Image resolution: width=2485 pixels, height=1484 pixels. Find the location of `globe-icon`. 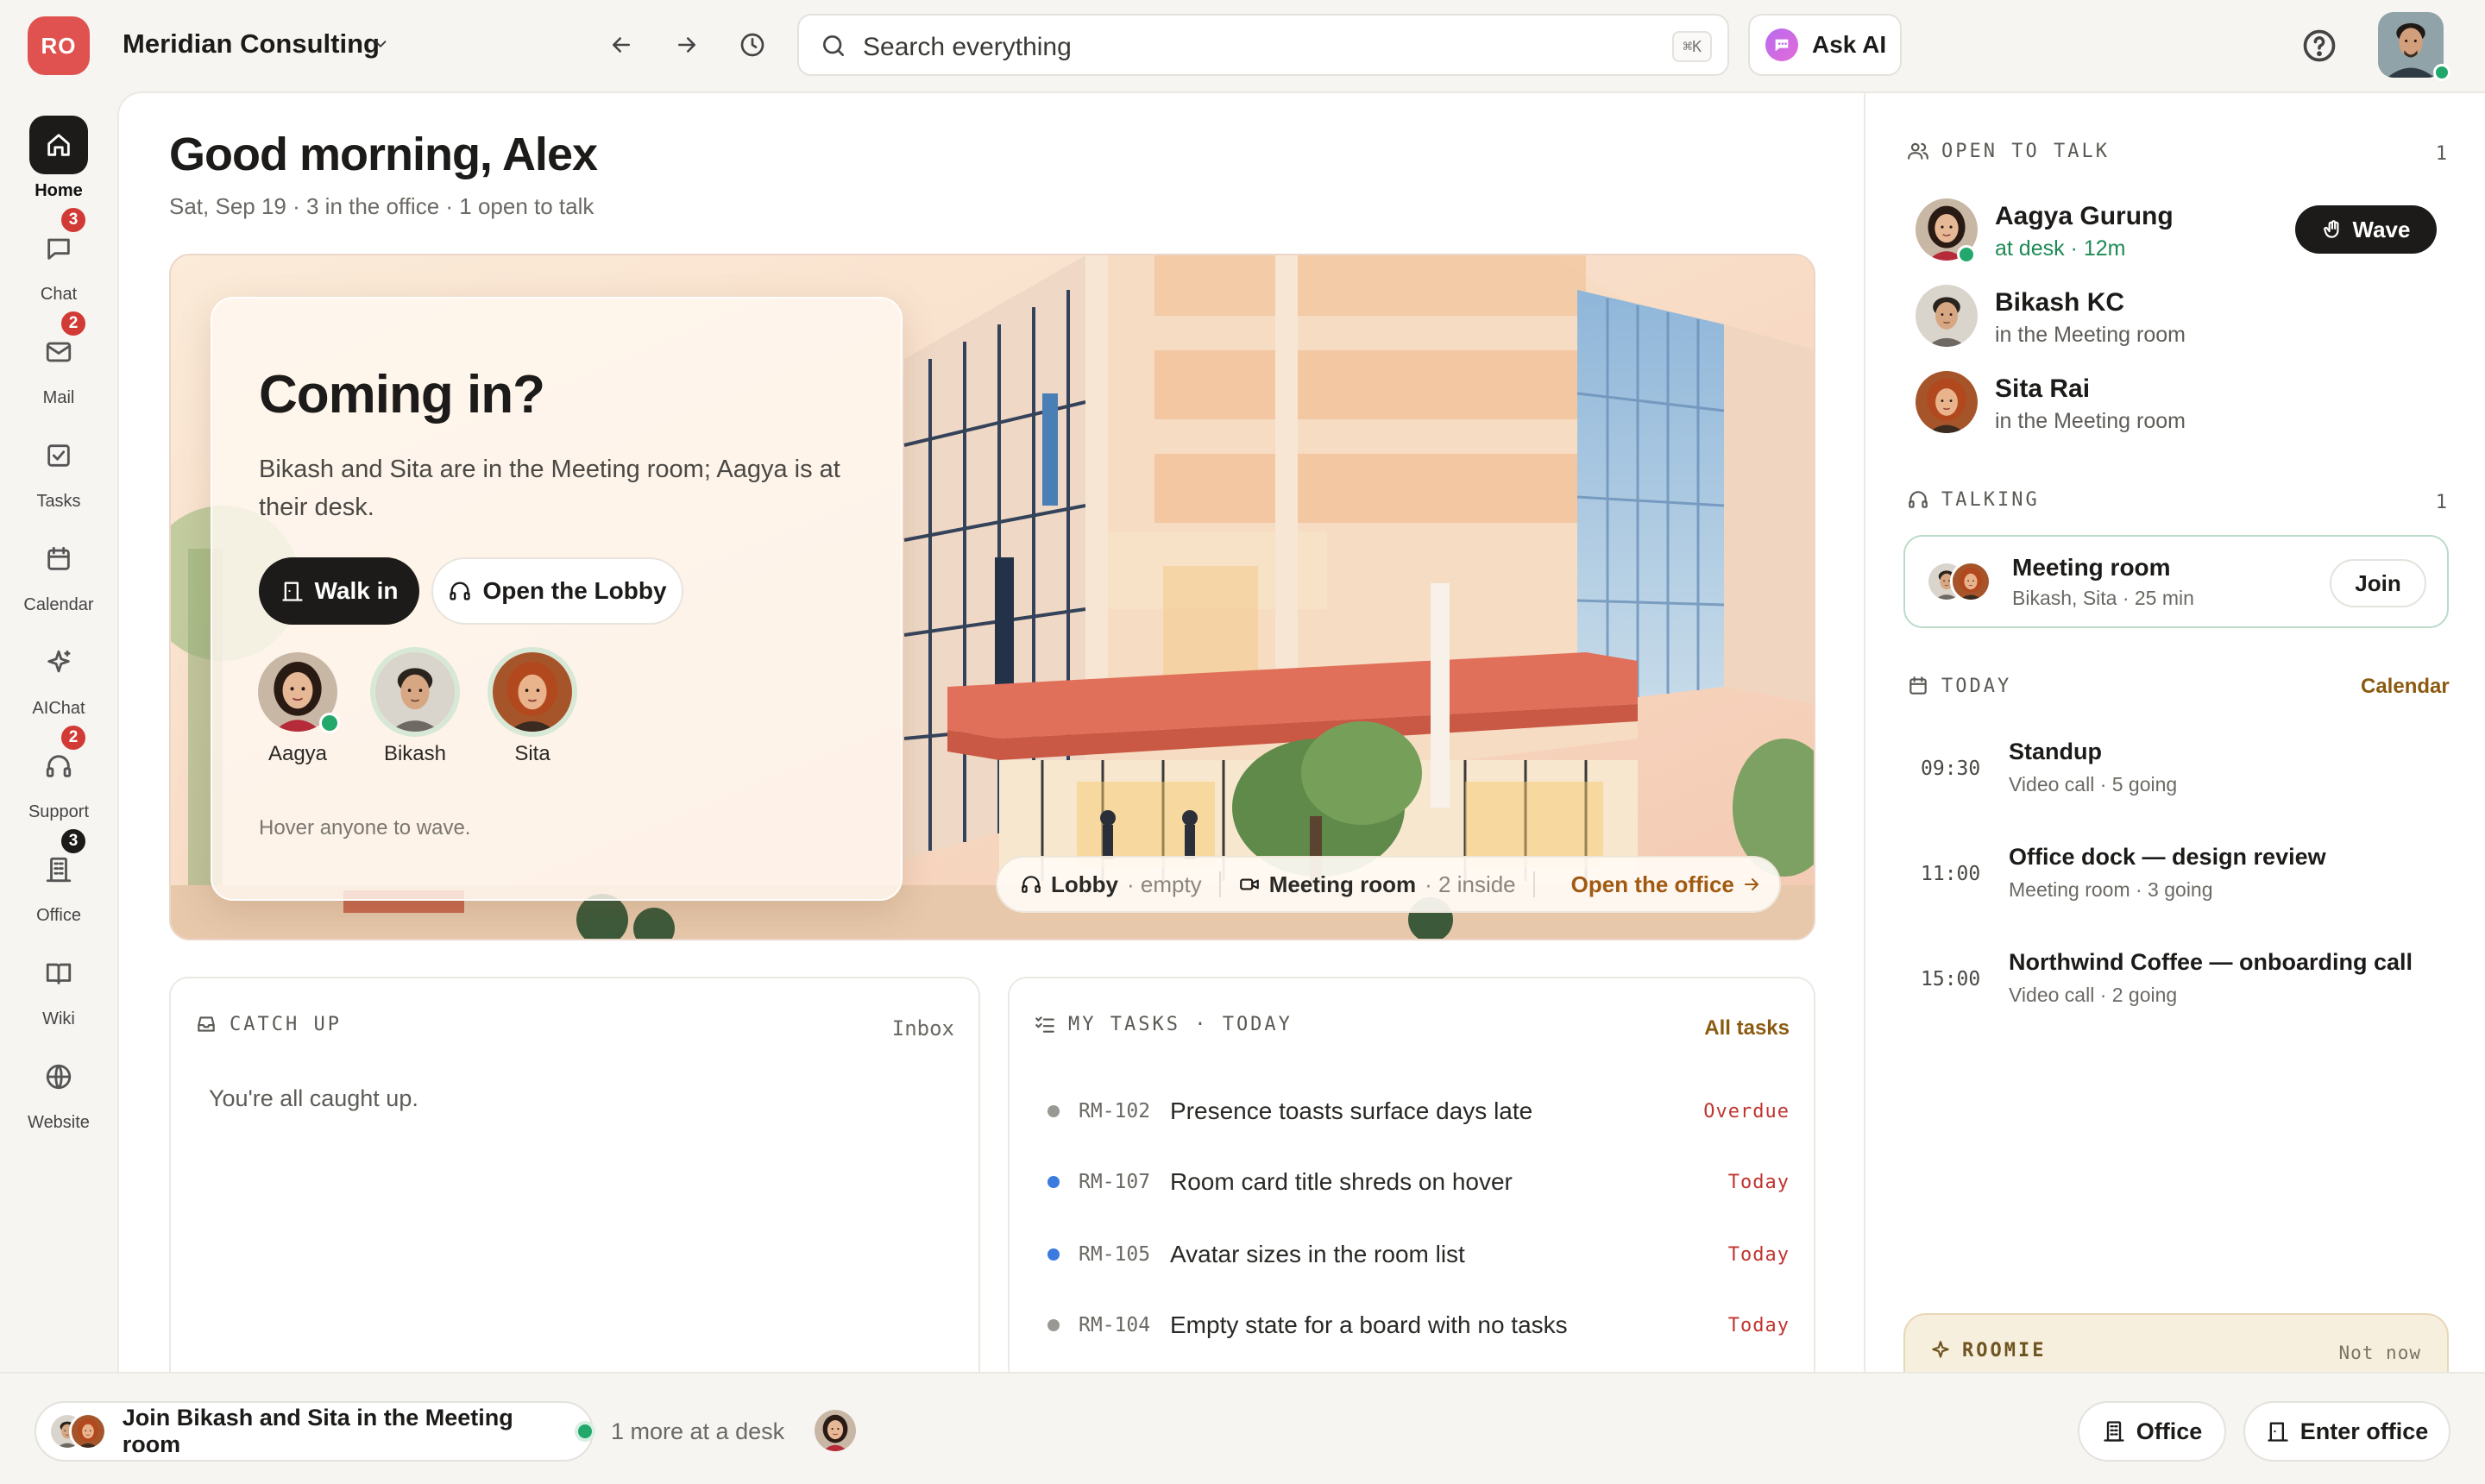

globe-icon is located at coordinates (59, 1076).